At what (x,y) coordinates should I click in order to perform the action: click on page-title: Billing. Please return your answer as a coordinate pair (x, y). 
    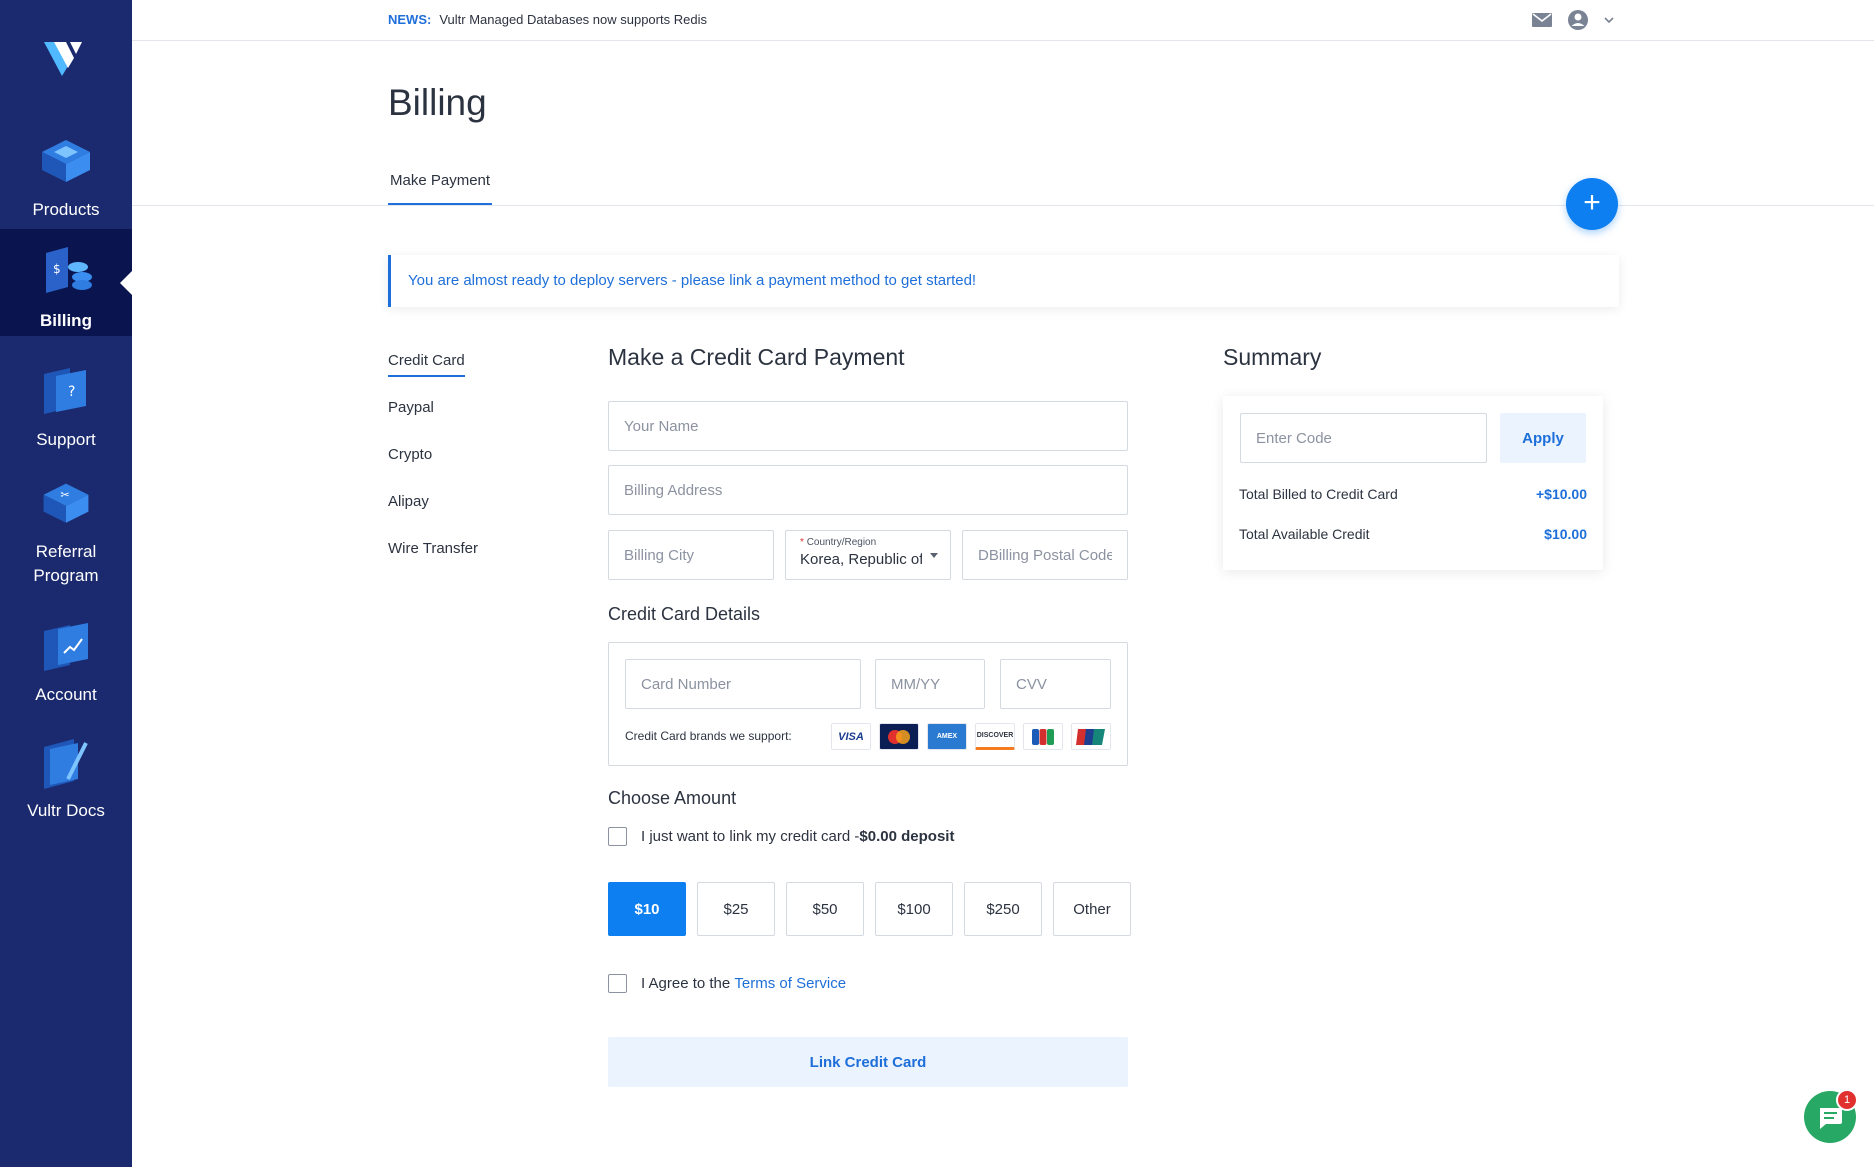
    Looking at the image, I should click on (437, 102).